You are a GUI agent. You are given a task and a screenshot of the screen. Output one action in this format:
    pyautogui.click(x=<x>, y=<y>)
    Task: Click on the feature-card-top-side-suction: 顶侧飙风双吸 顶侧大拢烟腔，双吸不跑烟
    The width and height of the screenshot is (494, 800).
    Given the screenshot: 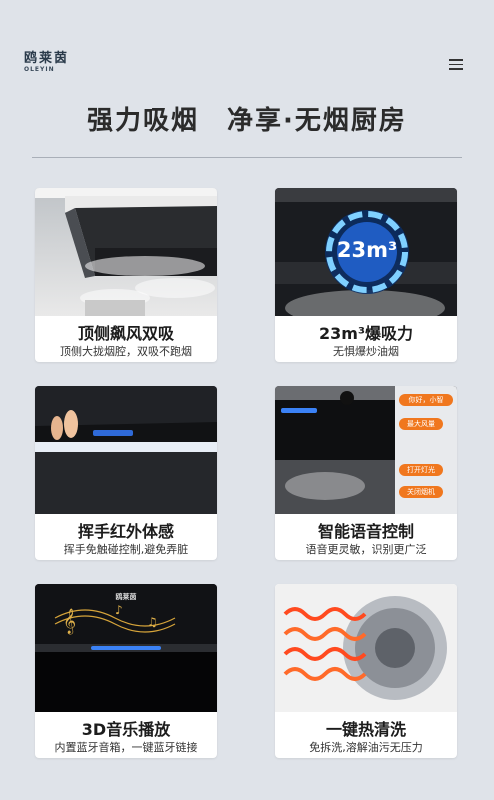 What is the action you would take?
    pyautogui.click(x=126, y=275)
    